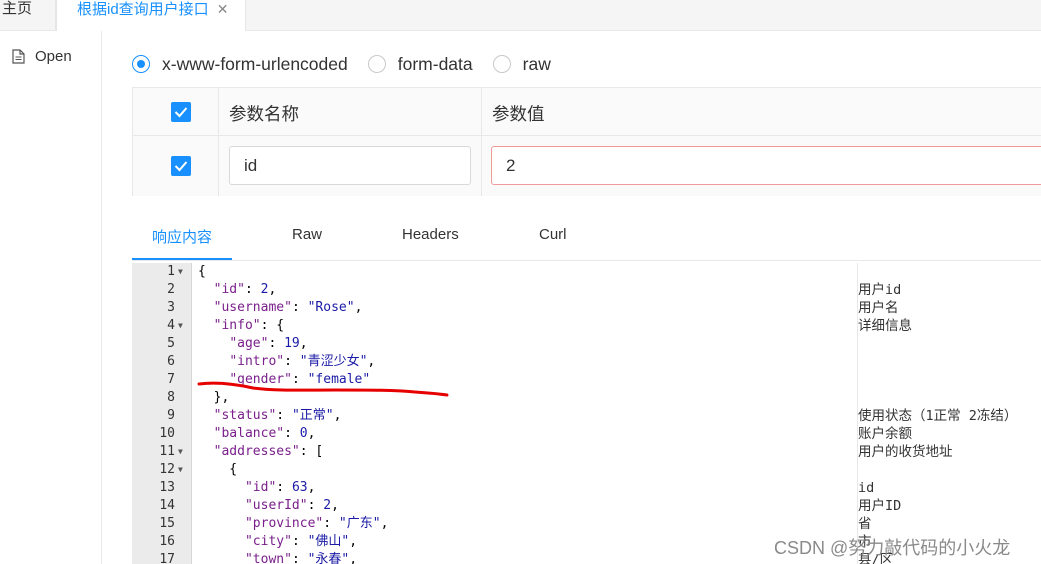 The width and height of the screenshot is (1041, 564). I want to click on code-line: 13 "id": 63, id, so click(586, 488).